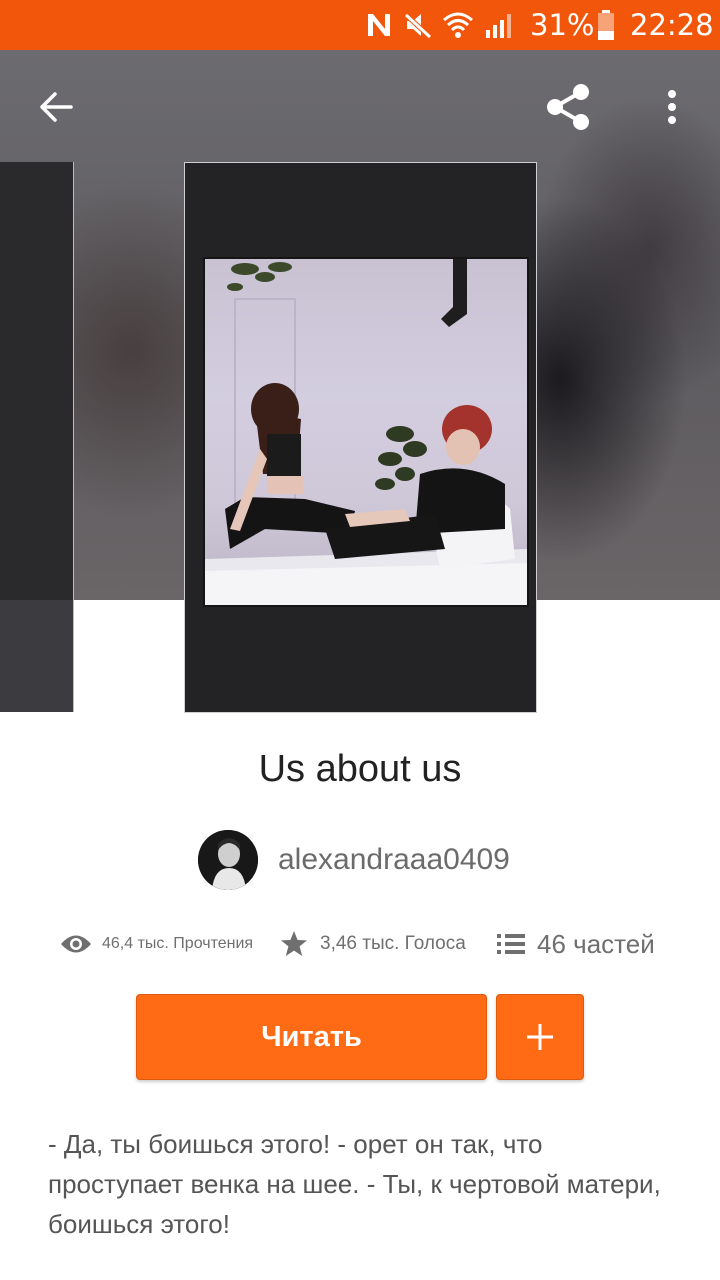 Image resolution: width=720 pixels, height=1280 pixels. I want to click on list-icon, so click(511, 944).